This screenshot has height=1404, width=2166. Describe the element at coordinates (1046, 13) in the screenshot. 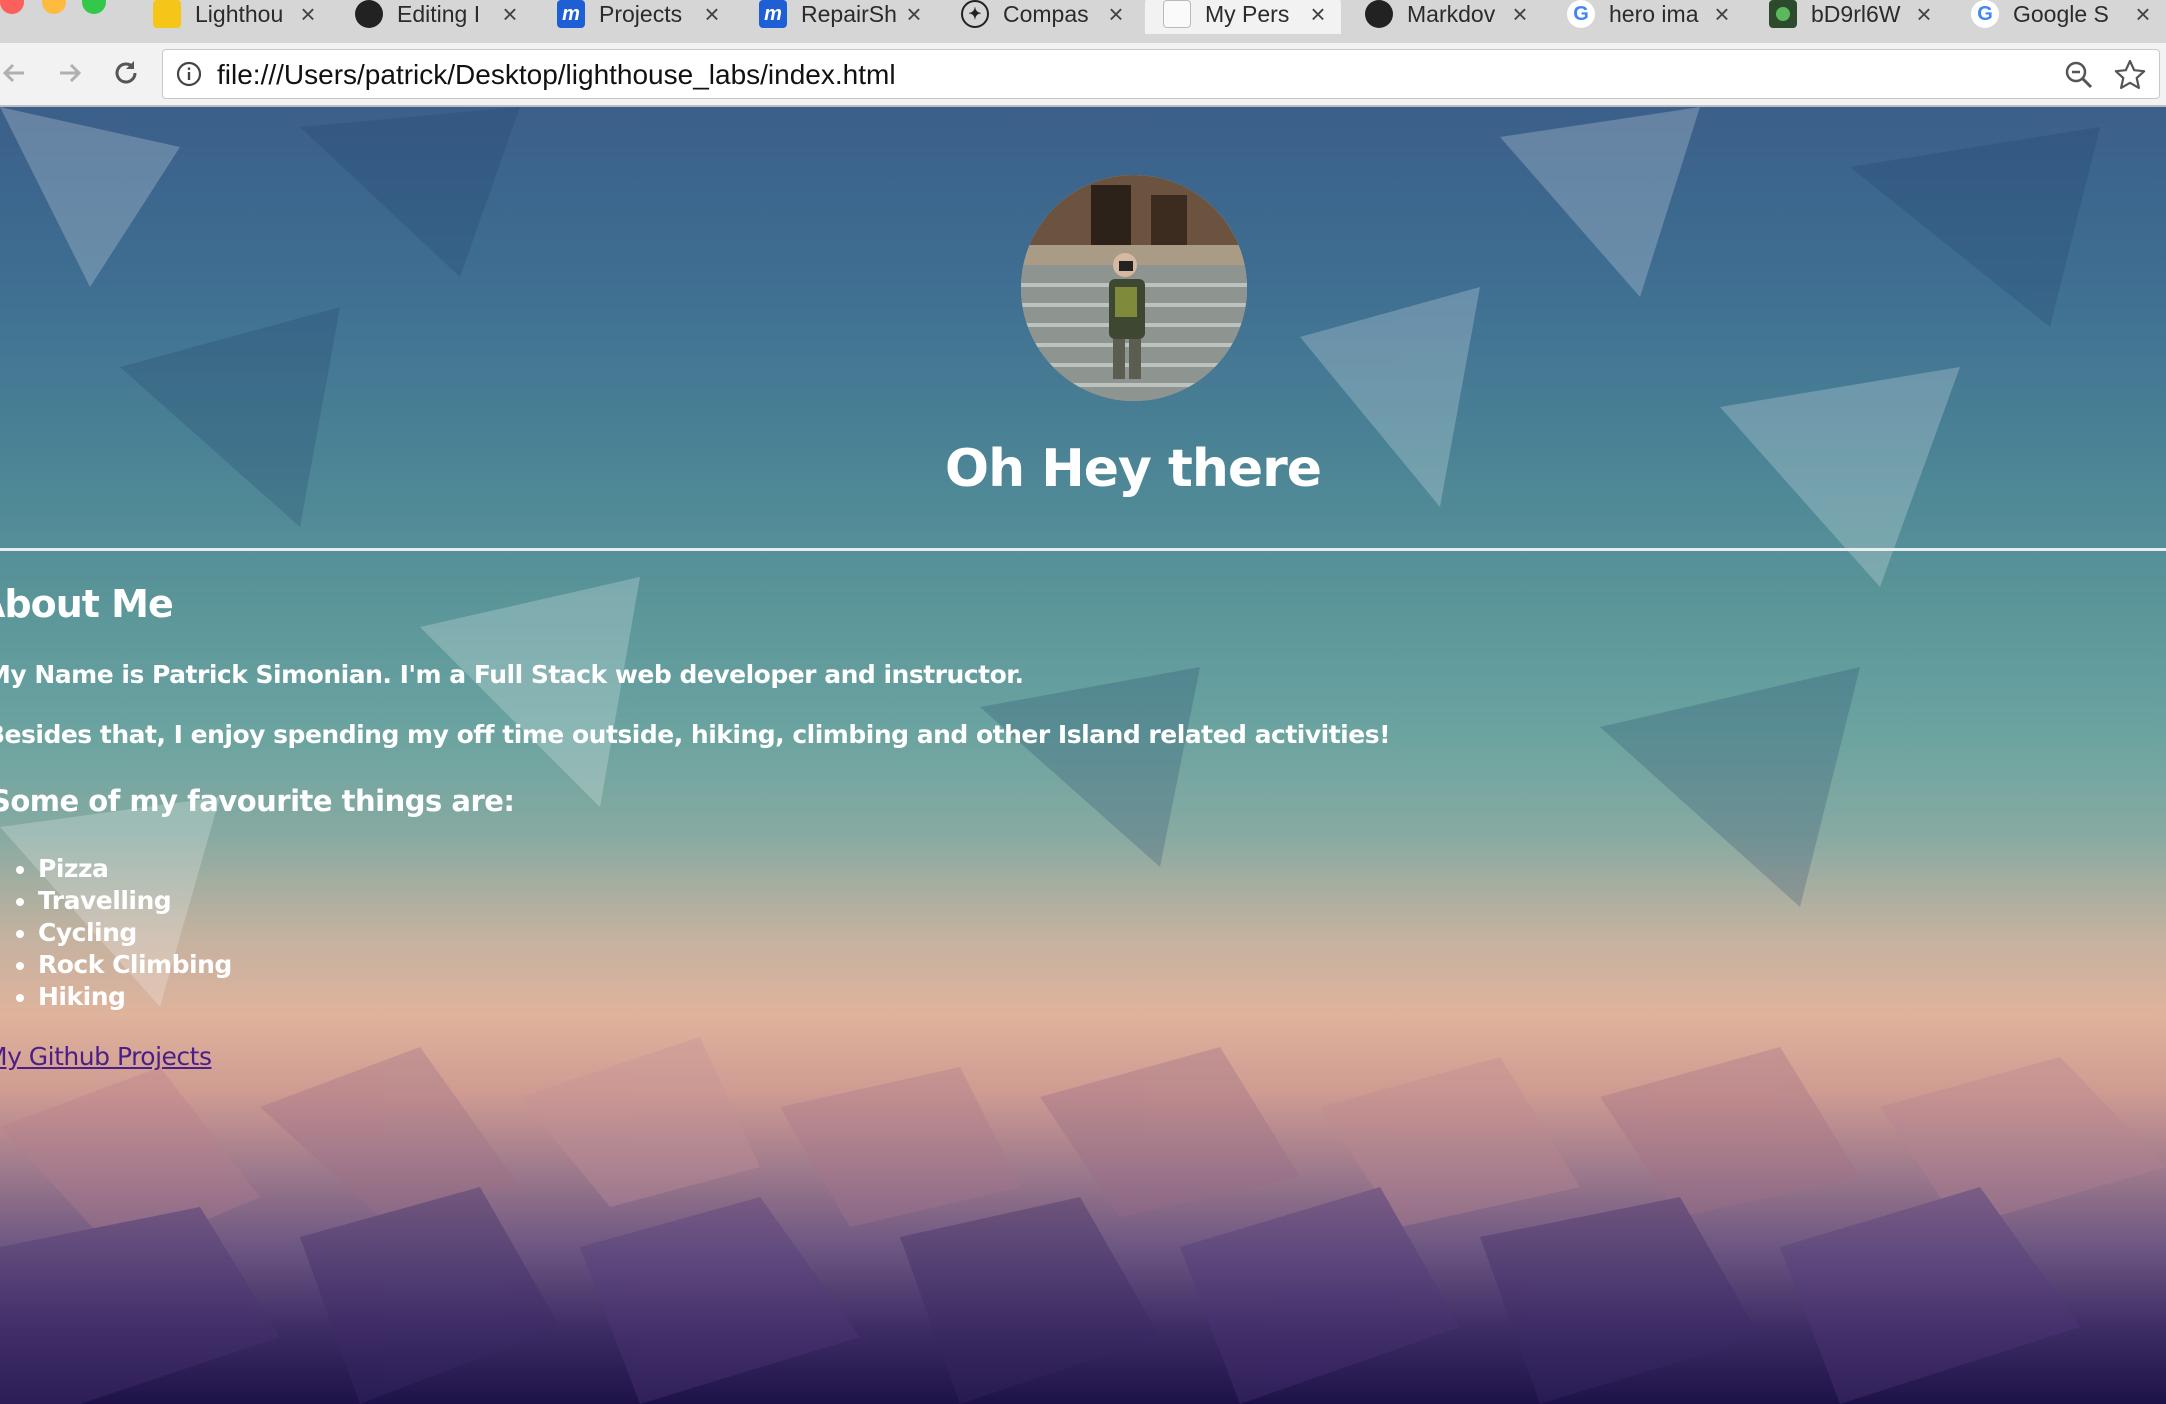

I see `tab-label: Compas` at that location.